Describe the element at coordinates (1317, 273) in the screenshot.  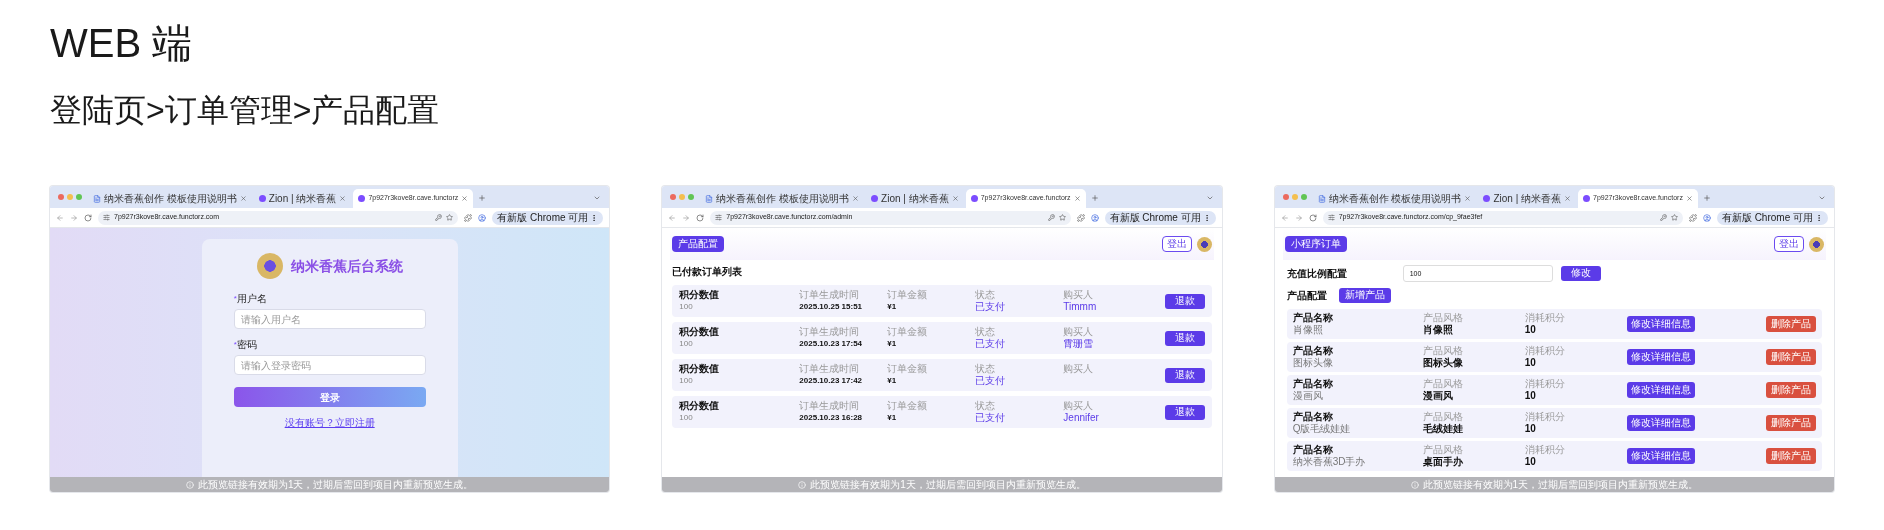
I see `ratio-label: 充值比例配置` at that location.